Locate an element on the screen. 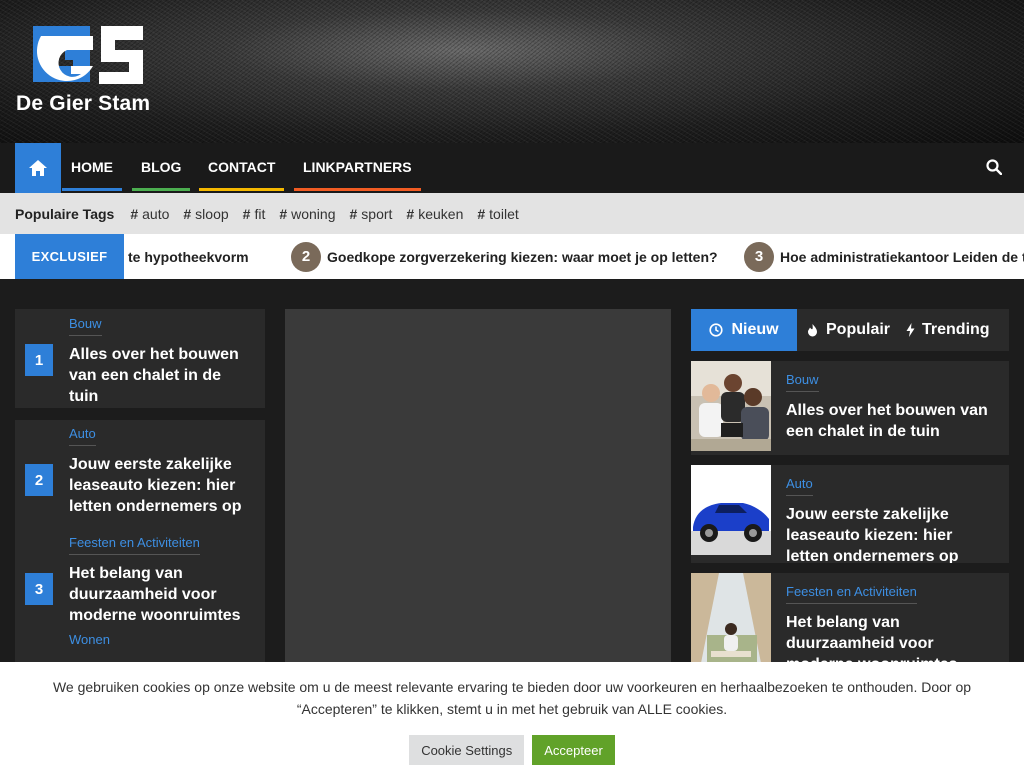 The width and height of the screenshot is (1024, 768). tag-link: # keuken is located at coordinates (434, 214).